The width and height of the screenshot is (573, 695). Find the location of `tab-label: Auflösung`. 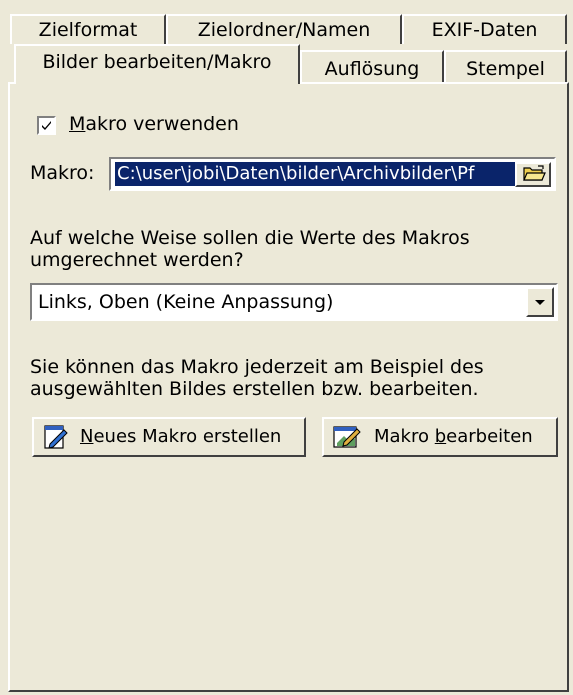

tab-label: Auflösung is located at coordinates (372, 69).